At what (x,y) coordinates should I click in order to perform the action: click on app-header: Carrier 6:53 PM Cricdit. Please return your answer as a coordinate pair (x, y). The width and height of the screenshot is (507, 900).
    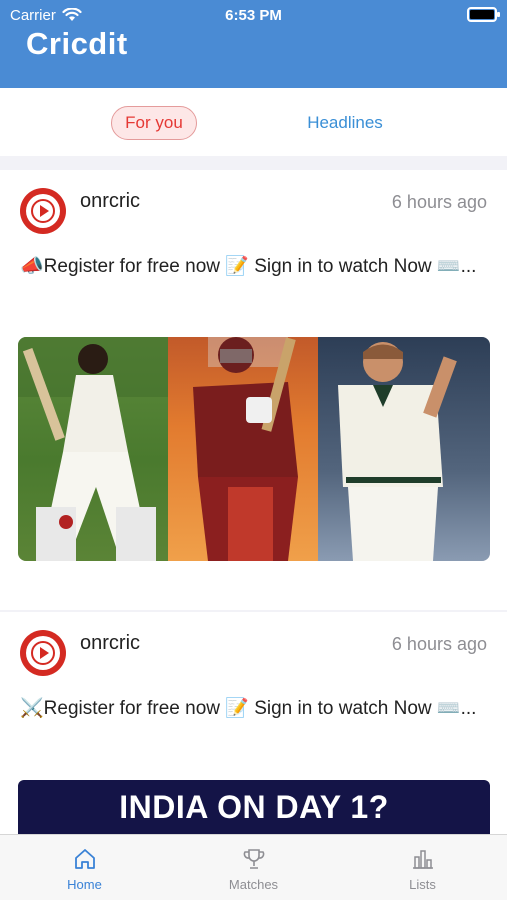
    Looking at the image, I should click on (253, 44).